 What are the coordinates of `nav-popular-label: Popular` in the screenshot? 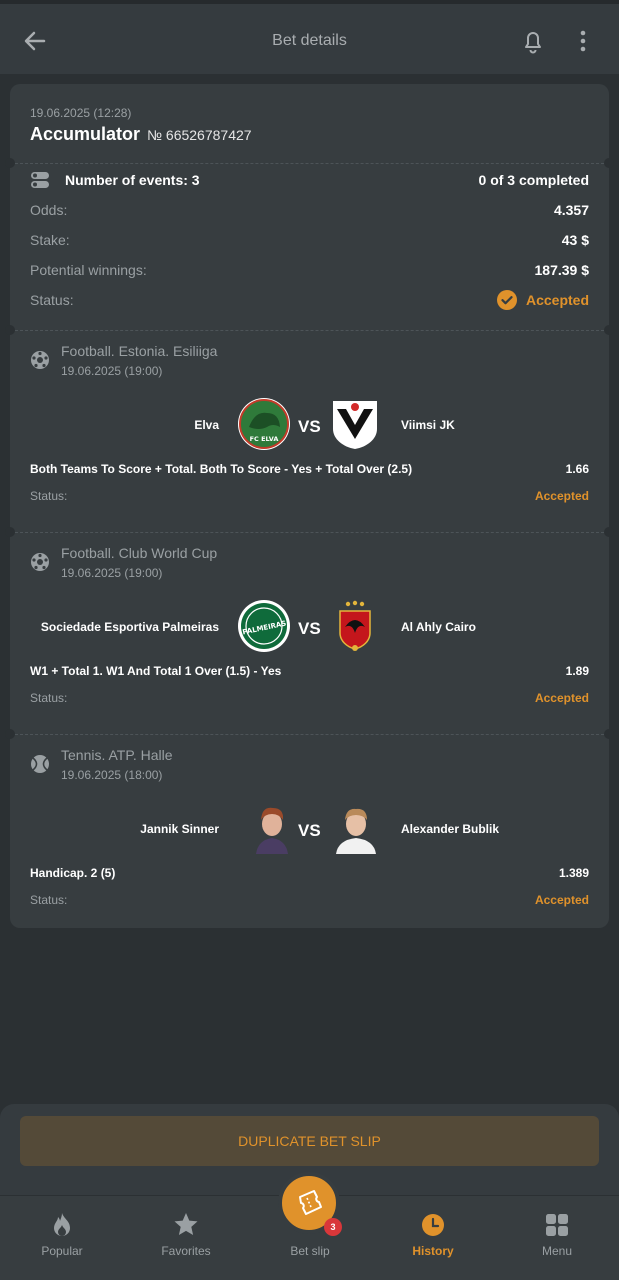 It's located at (62, 1251).